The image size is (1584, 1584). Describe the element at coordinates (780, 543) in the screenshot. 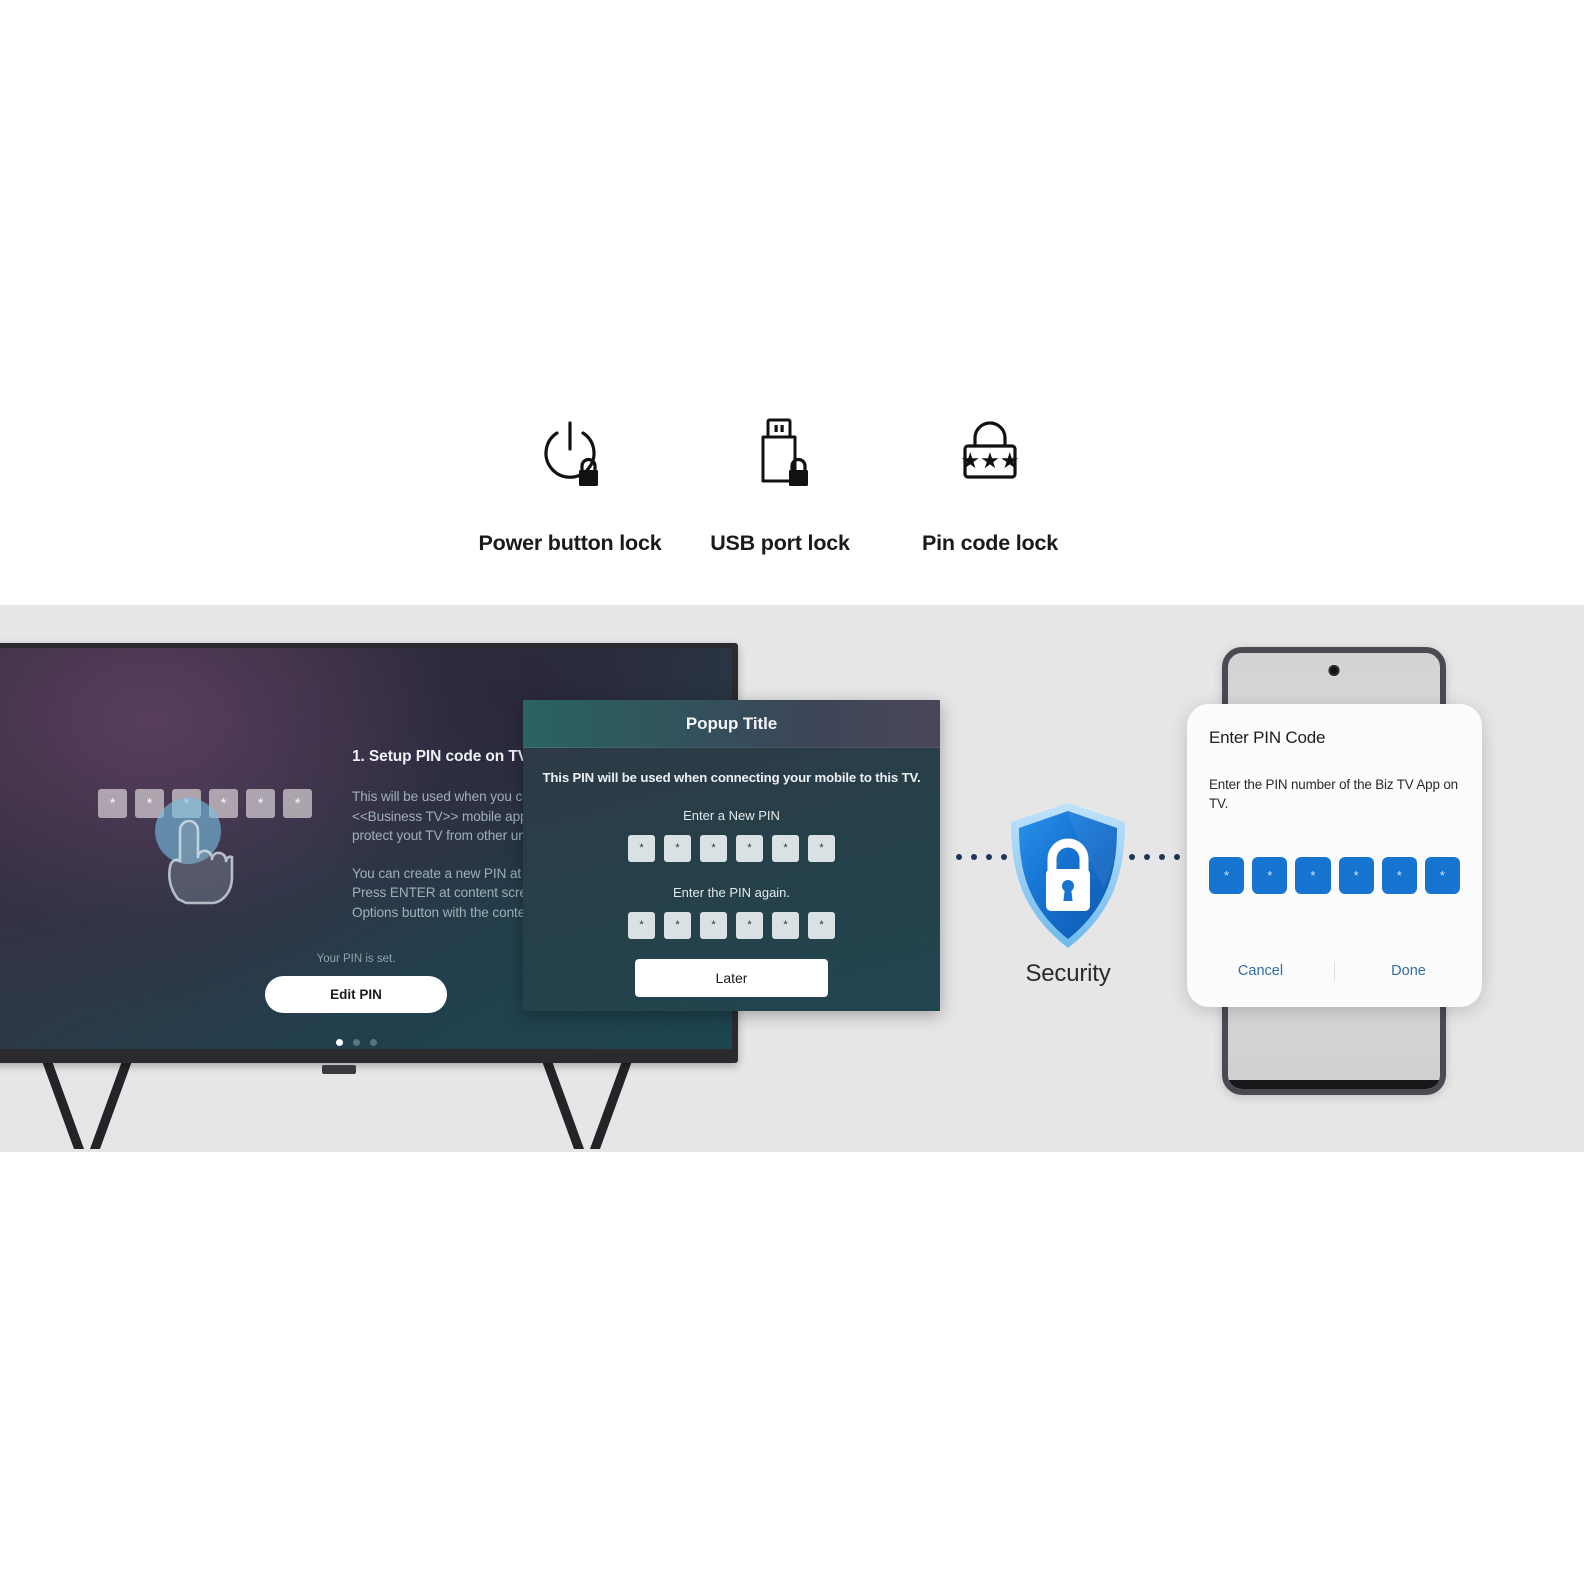

I see `feature-label: USB port lock` at that location.